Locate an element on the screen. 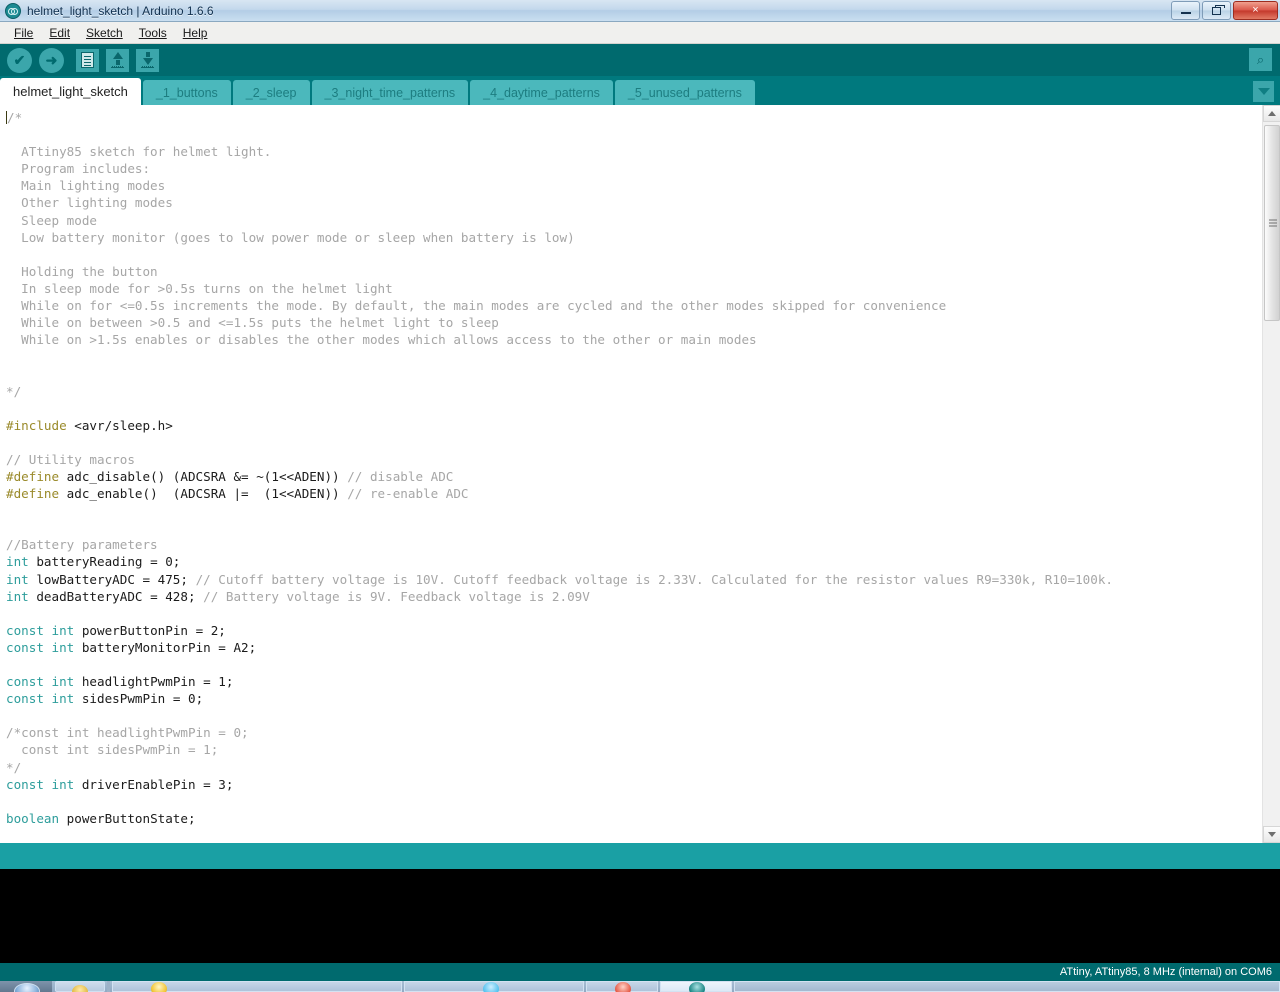 The width and height of the screenshot is (1280, 992). code-token: /*const int headlightPwmPin = 0; is located at coordinates (127, 733).